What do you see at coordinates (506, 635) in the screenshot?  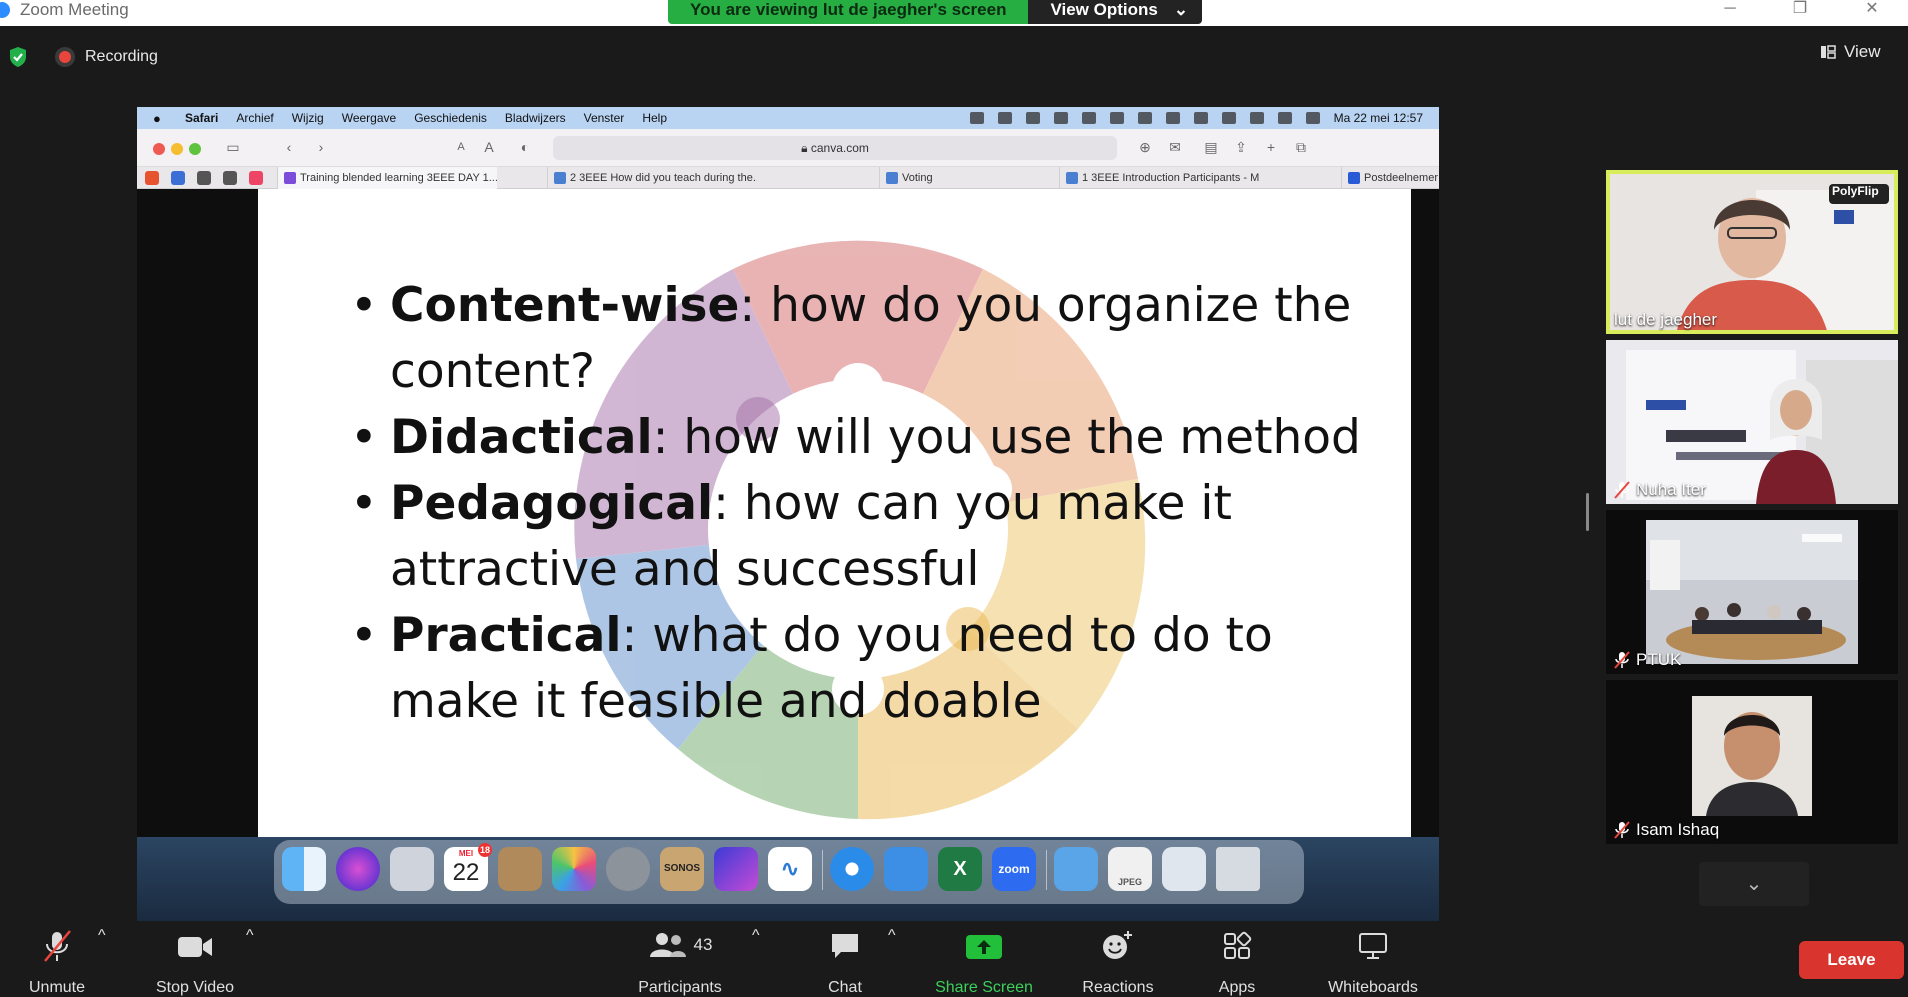 I see `bullet-term: Practical` at bounding box center [506, 635].